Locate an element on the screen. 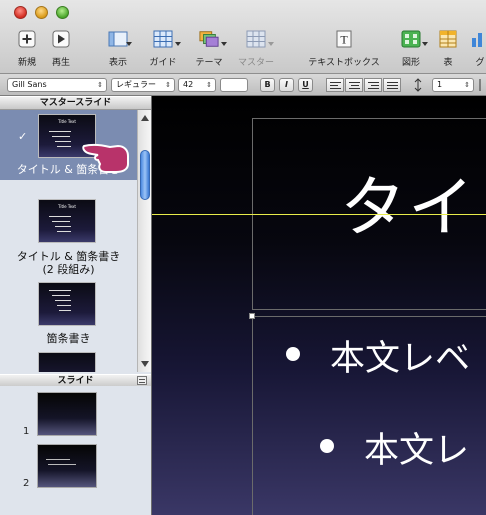 The width and height of the screenshot is (486, 515). font-size-arrows-icon: ⇕ is located at coordinates (209, 85).